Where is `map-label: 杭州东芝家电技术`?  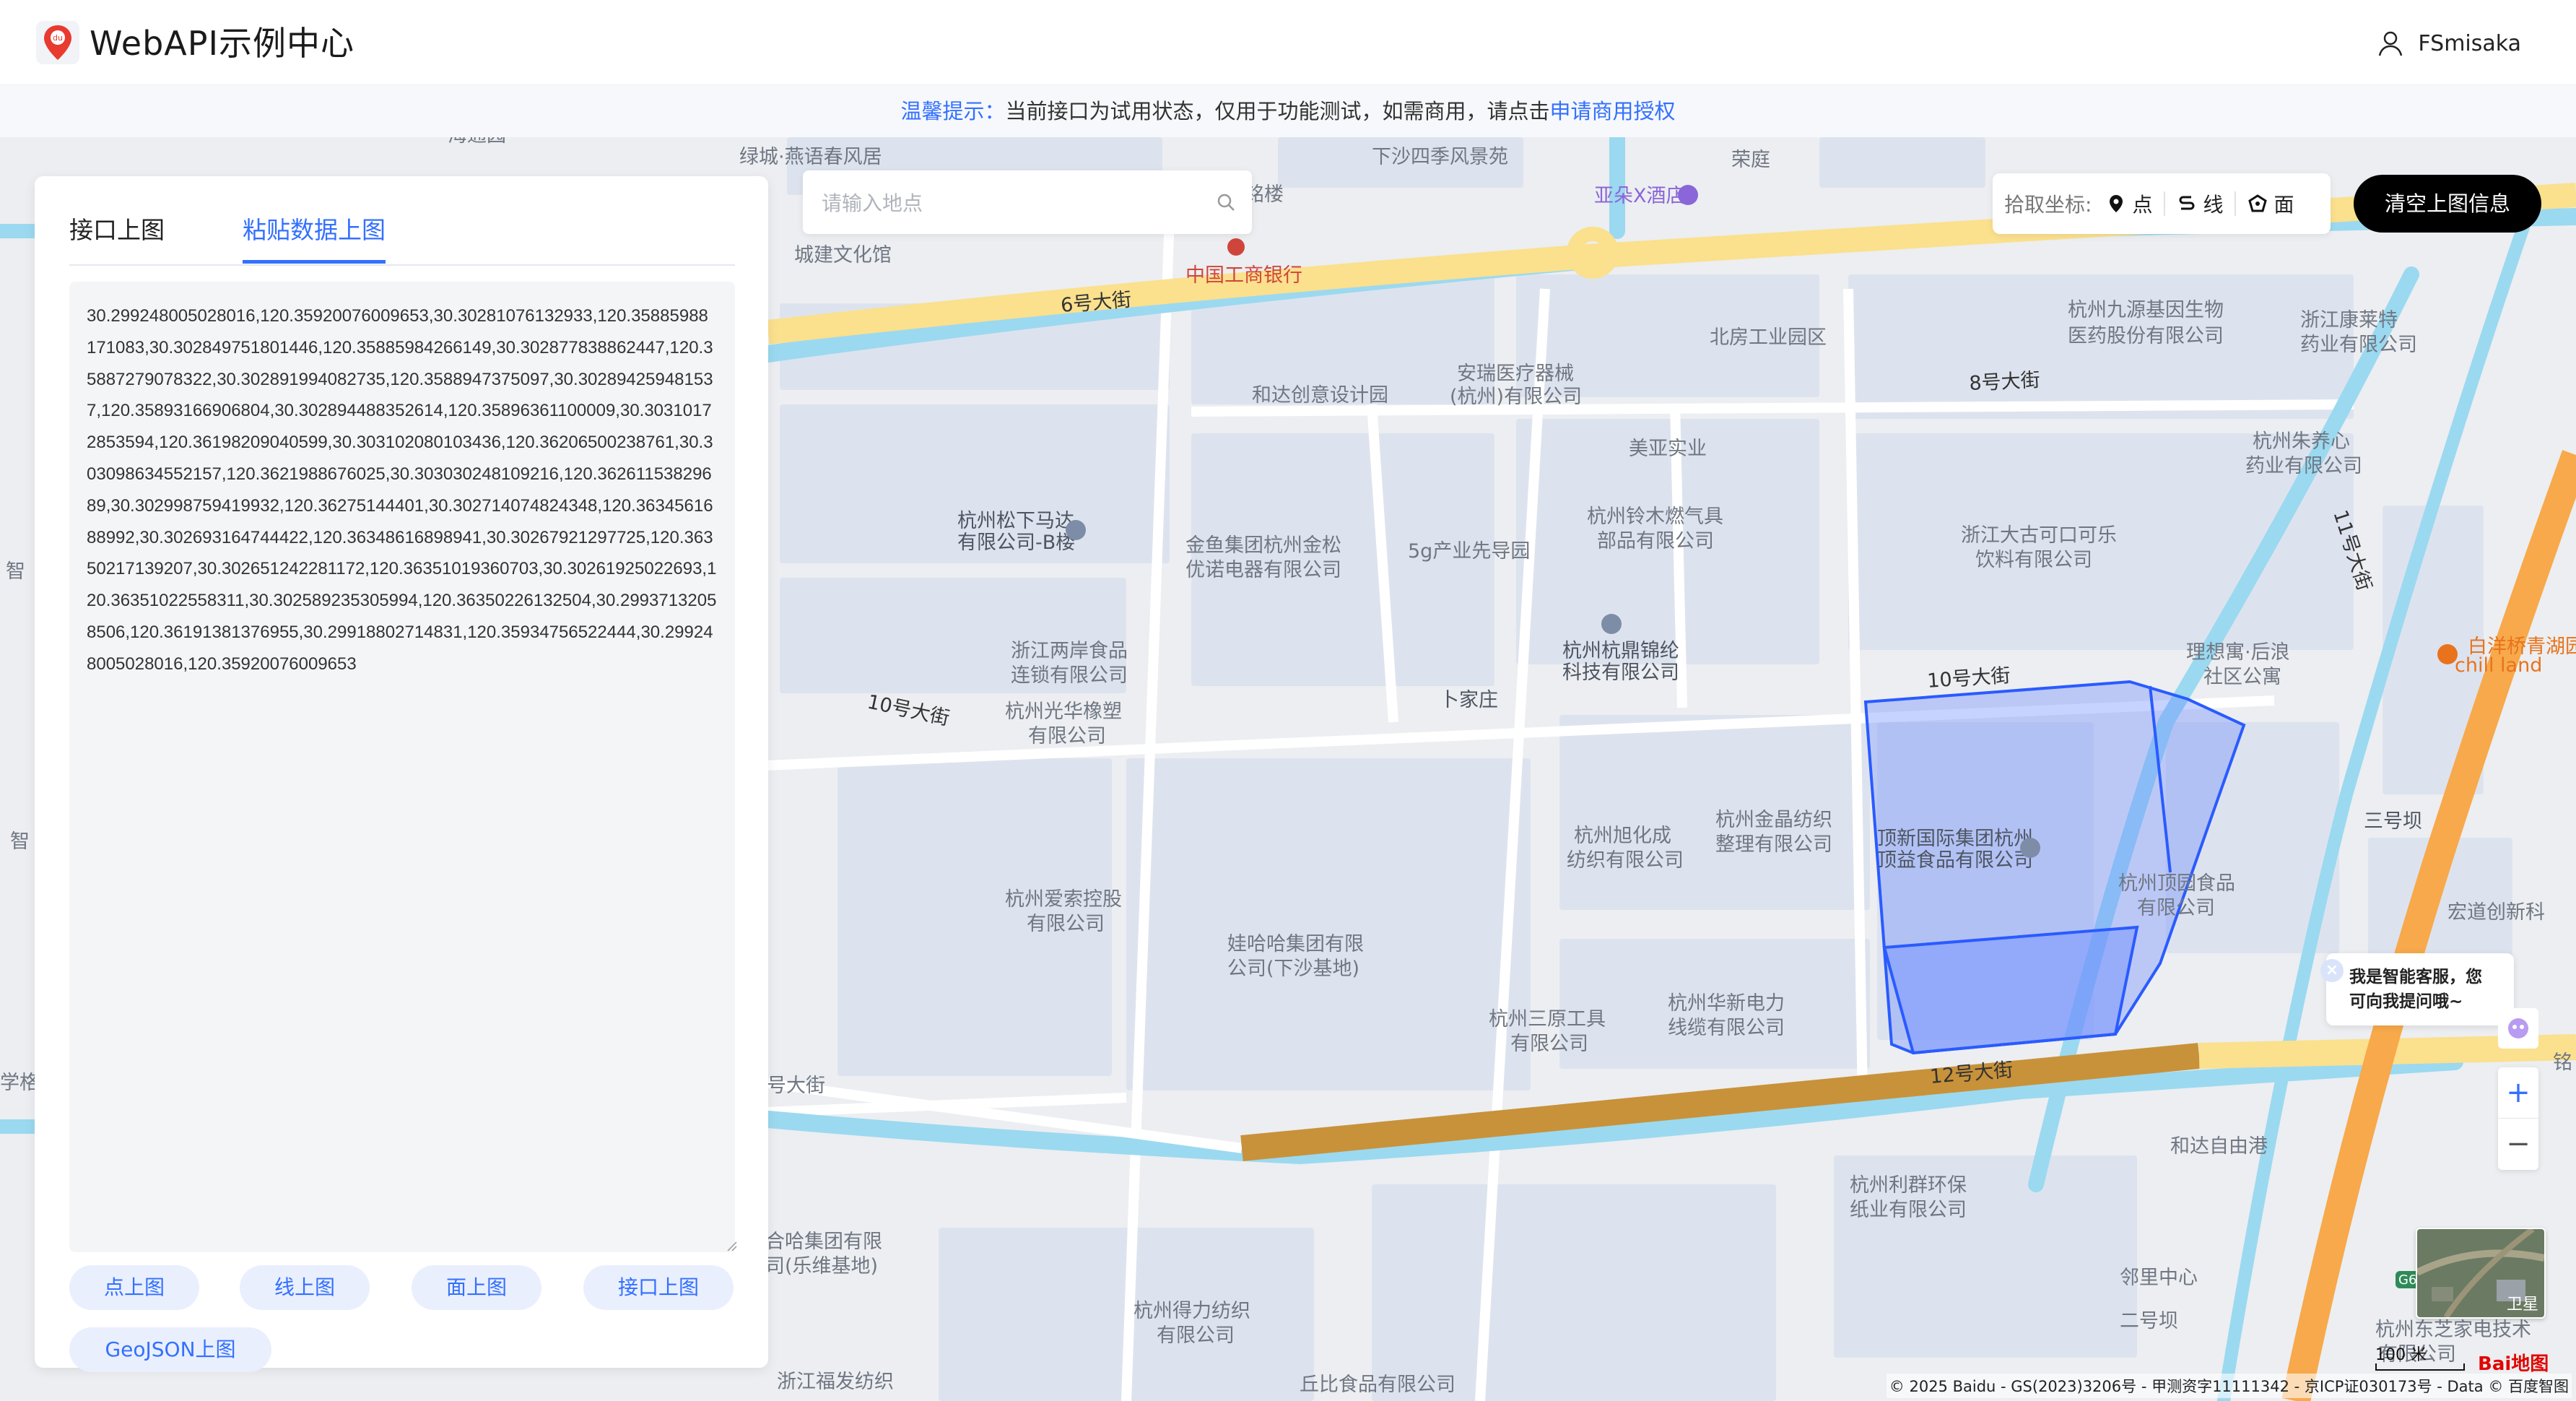 map-label: 杭州东芝家电技术 is located at coordinates (2453, 1330).